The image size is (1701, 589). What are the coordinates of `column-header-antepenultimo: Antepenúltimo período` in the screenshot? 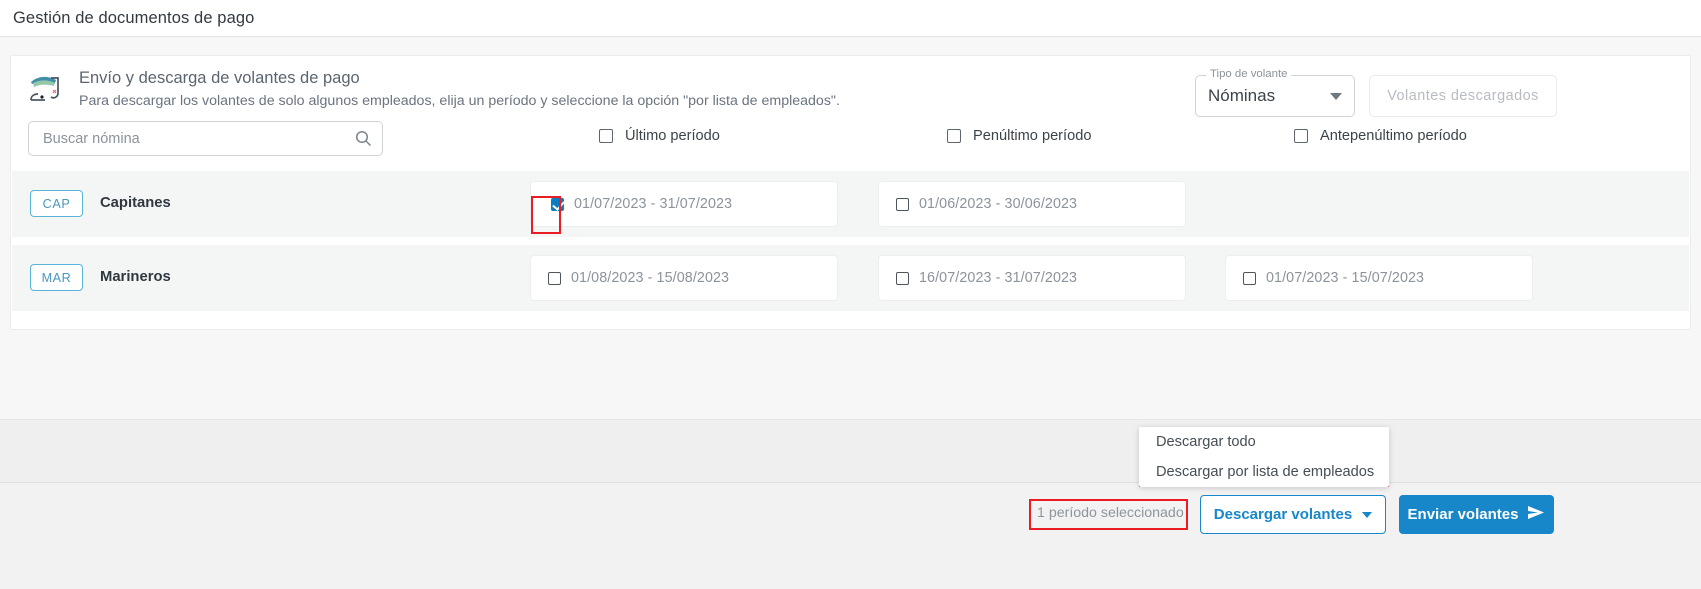 It's located at (1380, 136).